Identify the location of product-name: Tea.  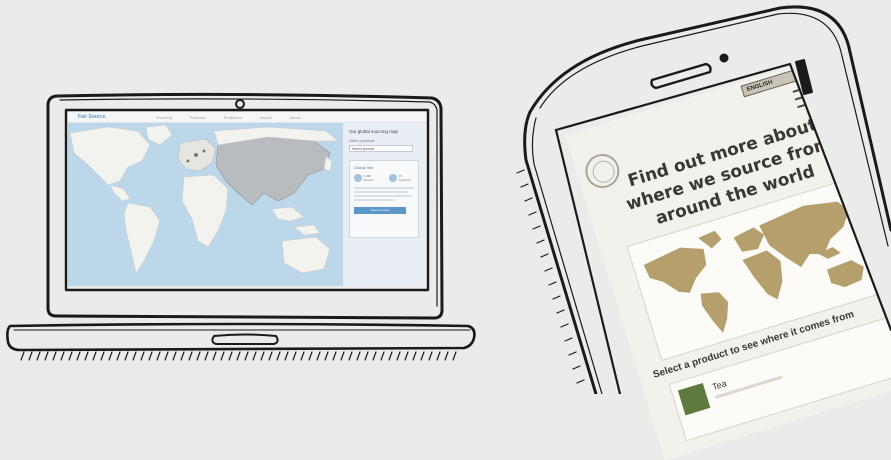
(719, 385).